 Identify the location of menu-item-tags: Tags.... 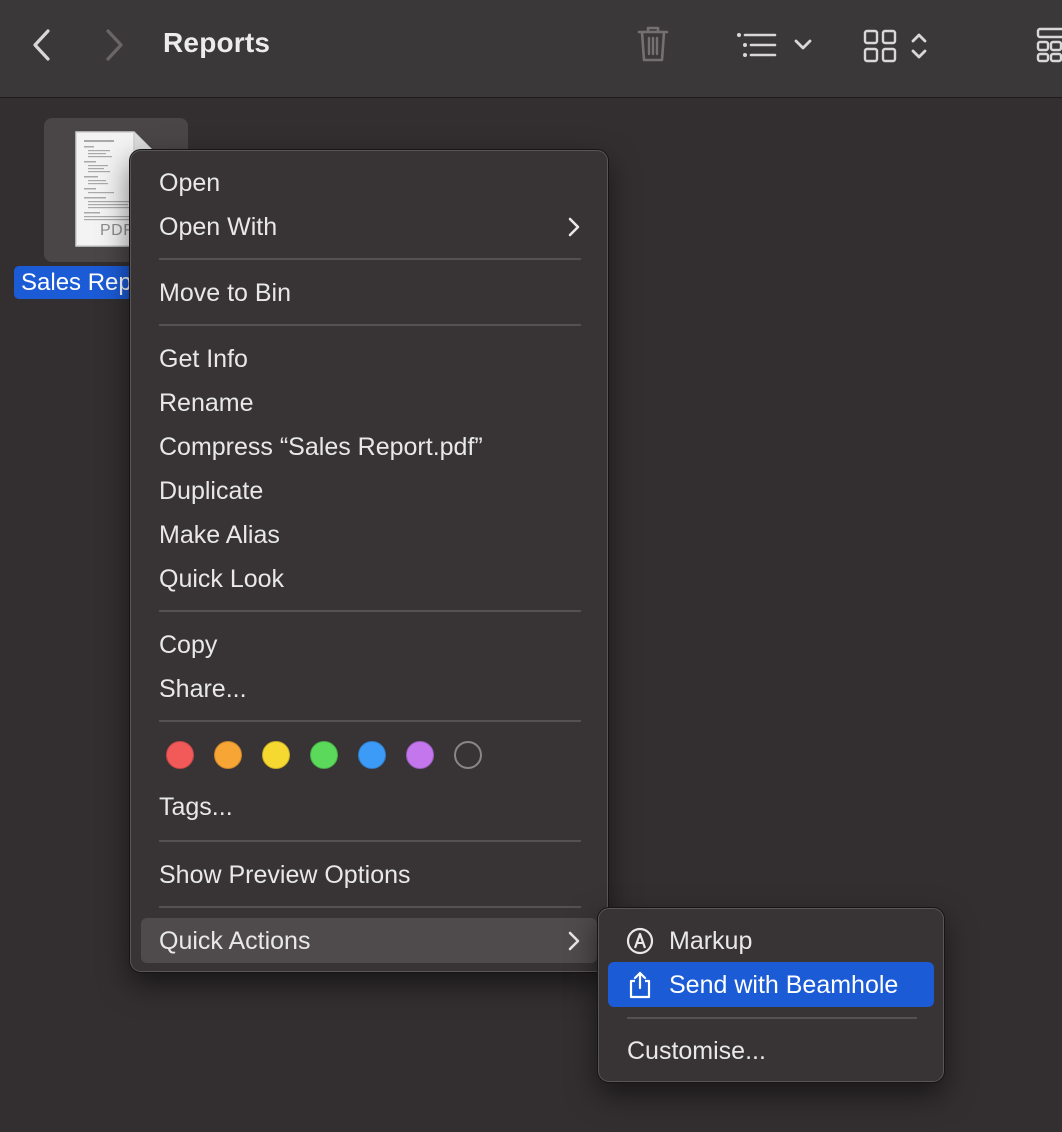
(196, 807).